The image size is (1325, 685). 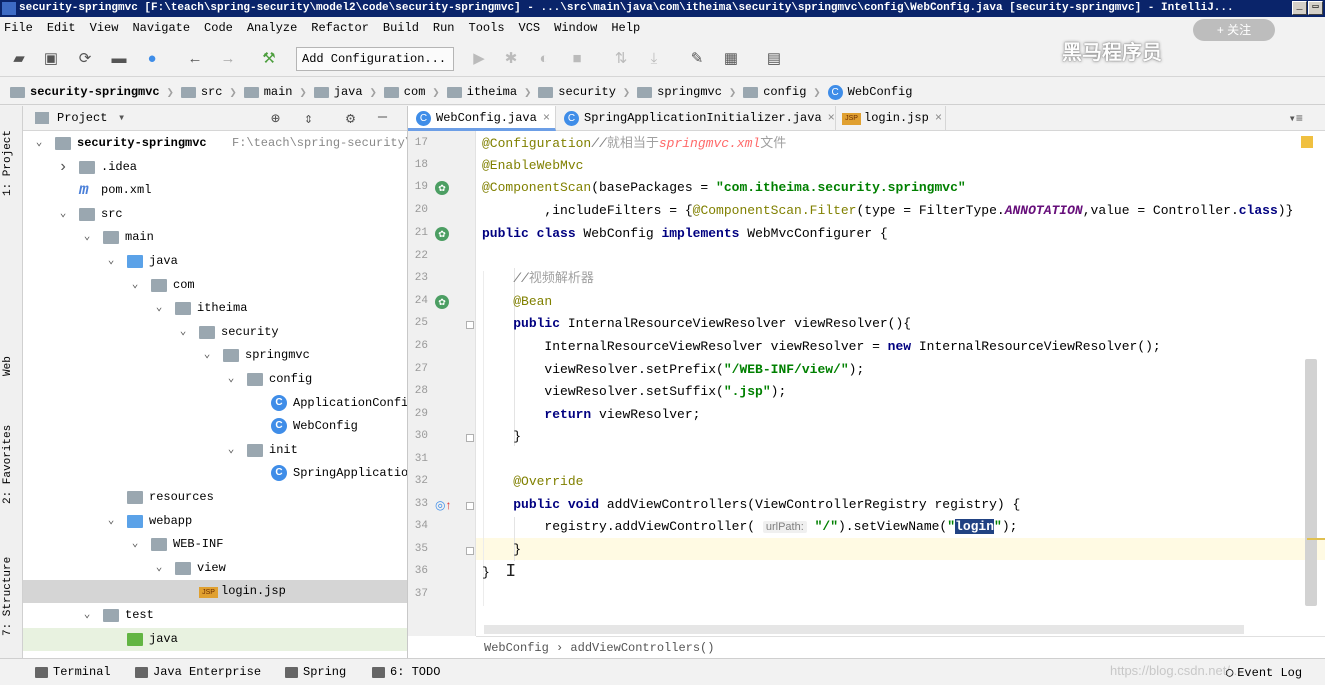 I want to click on tree-item: ⌄ init, so click(x=215, y=450).